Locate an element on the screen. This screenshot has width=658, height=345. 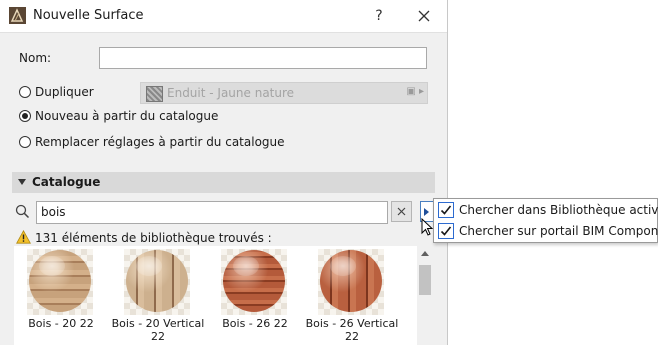
wood-sphere-light-horizontal-icon is located at coordinates (60, 281).